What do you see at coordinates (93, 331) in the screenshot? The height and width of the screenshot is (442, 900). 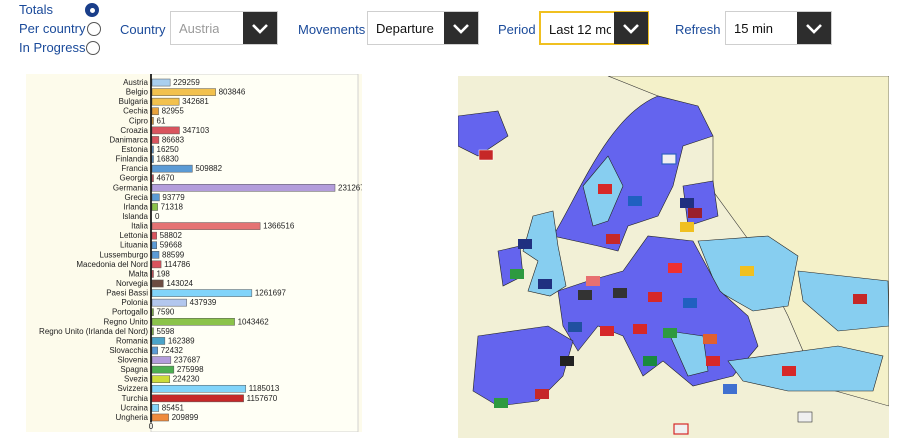 I see `category-label: Regno Unito (Irlanda del Nord)` at bounding box center [93, 331].